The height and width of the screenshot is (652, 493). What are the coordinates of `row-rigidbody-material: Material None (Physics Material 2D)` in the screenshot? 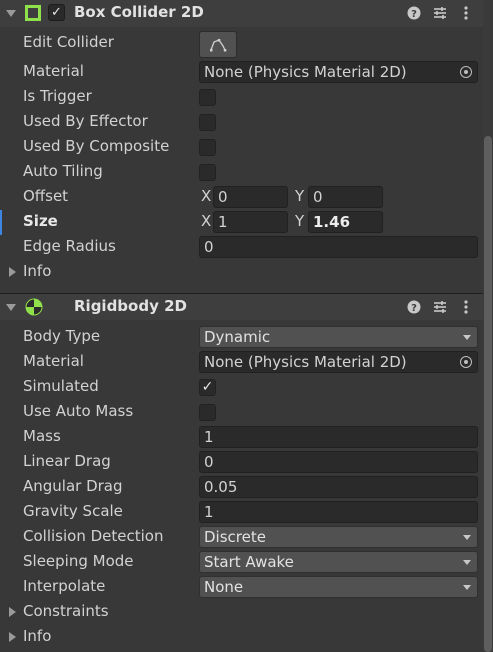 It's located at (241, 362).